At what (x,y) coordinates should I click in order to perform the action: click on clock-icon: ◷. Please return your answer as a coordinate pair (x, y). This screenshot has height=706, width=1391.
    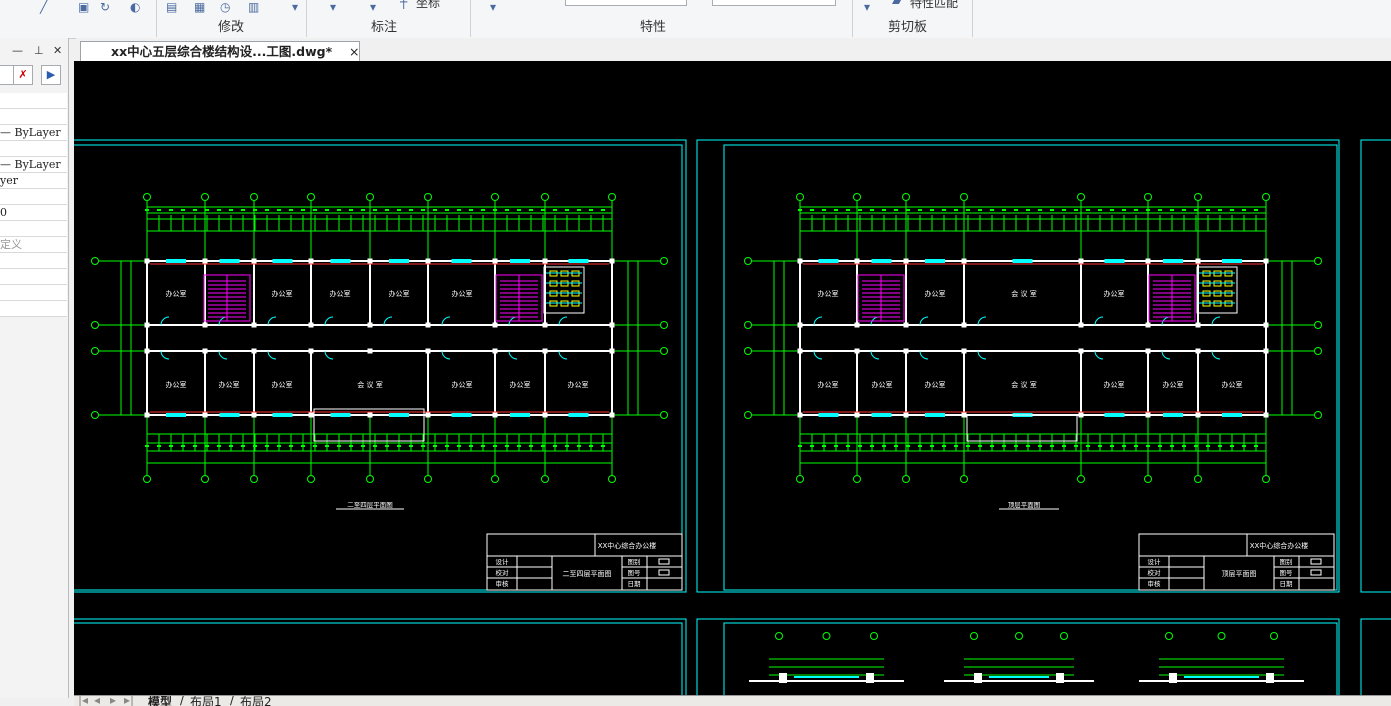
    Looking at the image, I should click on (225, 7).